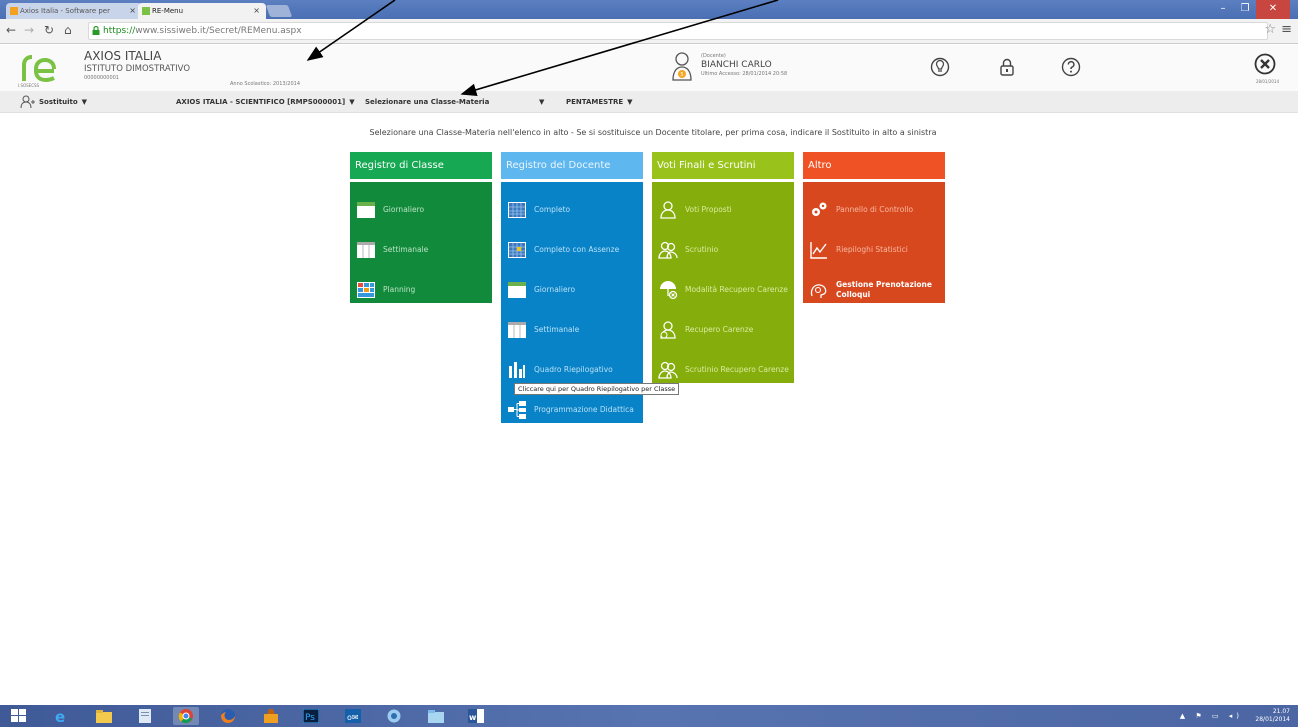 Image resolution: width=1298 pixels, height=727 pixels. What do you see at coordinates (1272, 716) in the screenshot?
I see `clock: 21.07 28/01/2014` at bounding box center [1272, 716].